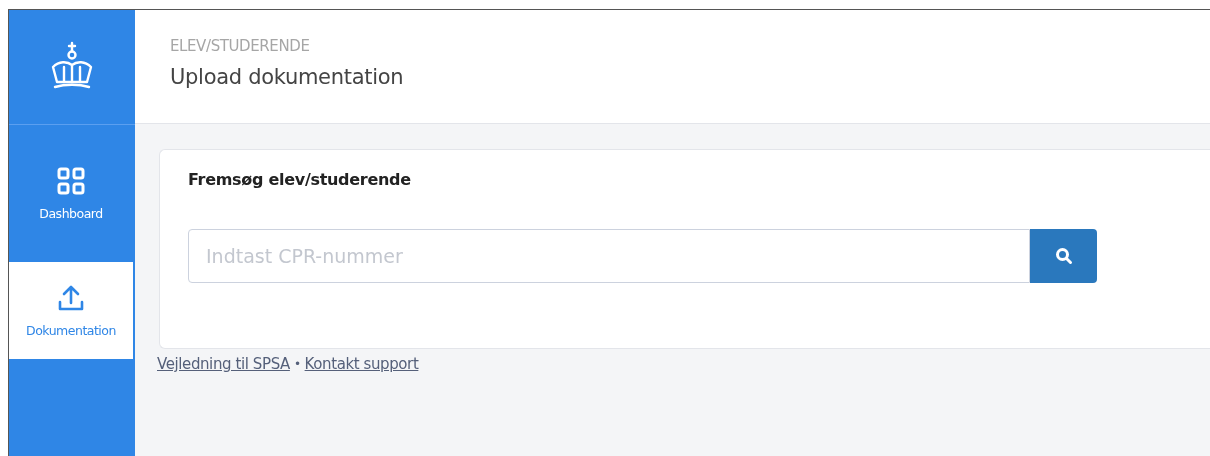 Image resolution: width=1210 pixels, height=456 pixels. Describe the element at coordinates (71, 298) in the screenshot. I see `upload-icon` at that location.